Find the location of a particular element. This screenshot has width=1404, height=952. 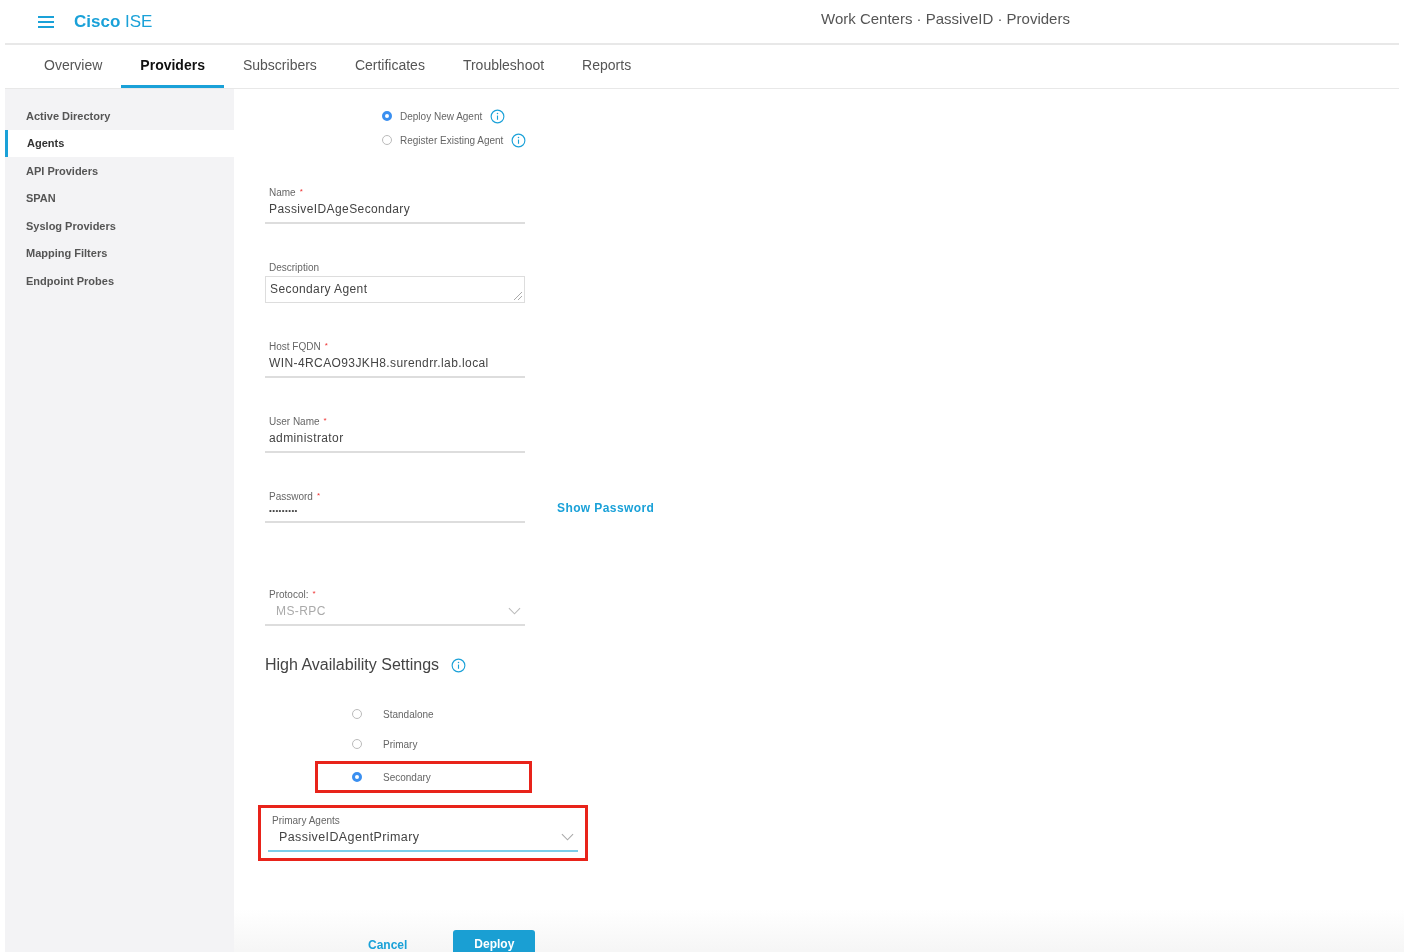

sidebar-item: API Providers is located at coordinates (119, 171).